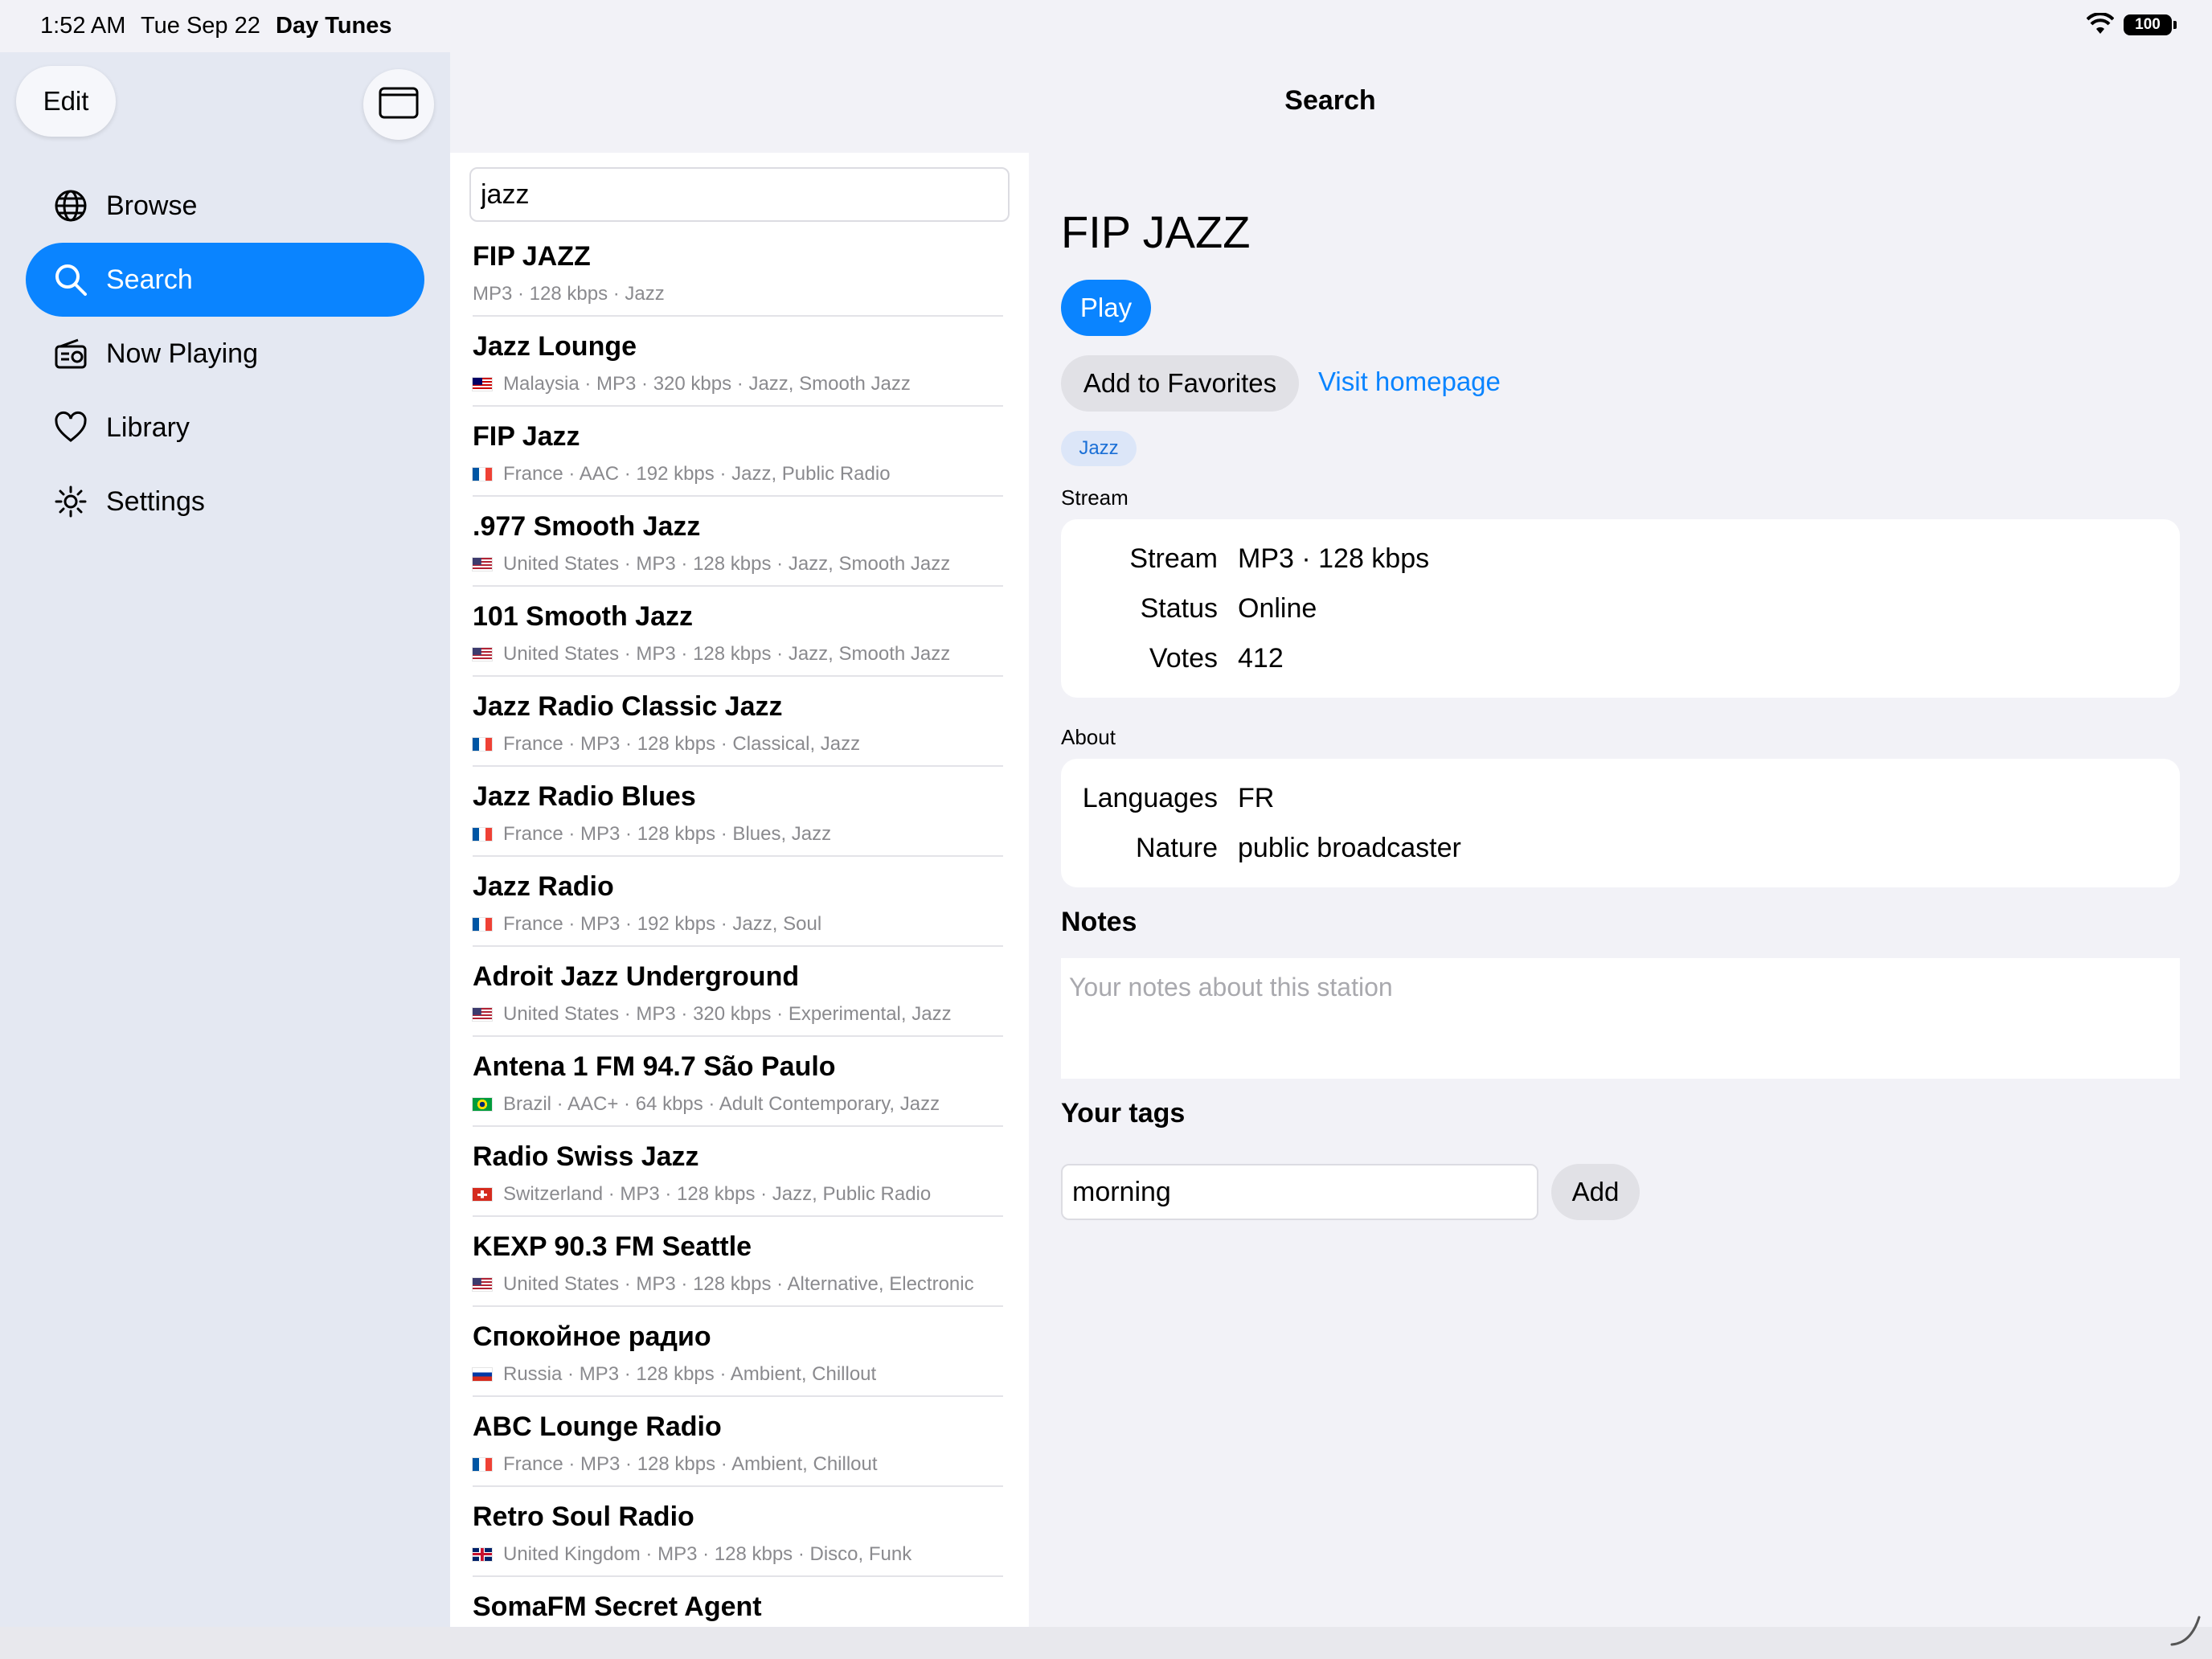 The height and width of the screenshot is (1659, 2212). What do you see at coordinates (1106, 308) in the screenshot?
I see `play-button: Play` at bounding box center [1106, 308].